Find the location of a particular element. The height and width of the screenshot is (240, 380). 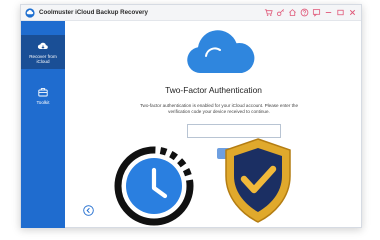

minimize-icon is located at coordinates (328, 12).